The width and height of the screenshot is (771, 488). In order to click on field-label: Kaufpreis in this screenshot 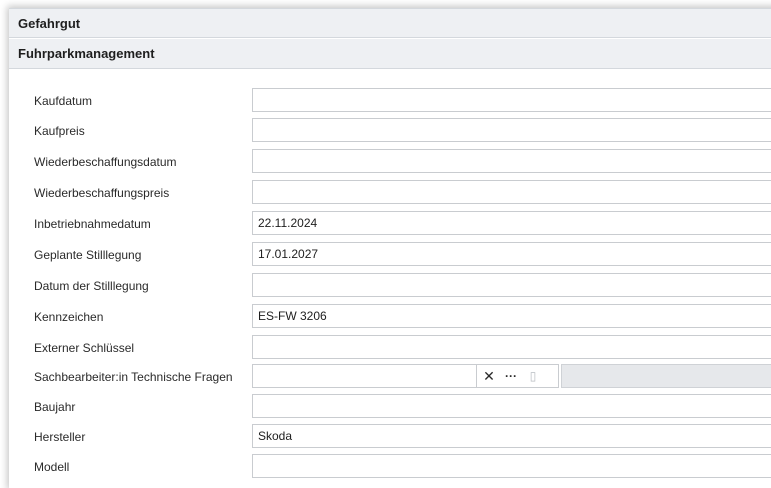, I will do `click(59, 131)`.